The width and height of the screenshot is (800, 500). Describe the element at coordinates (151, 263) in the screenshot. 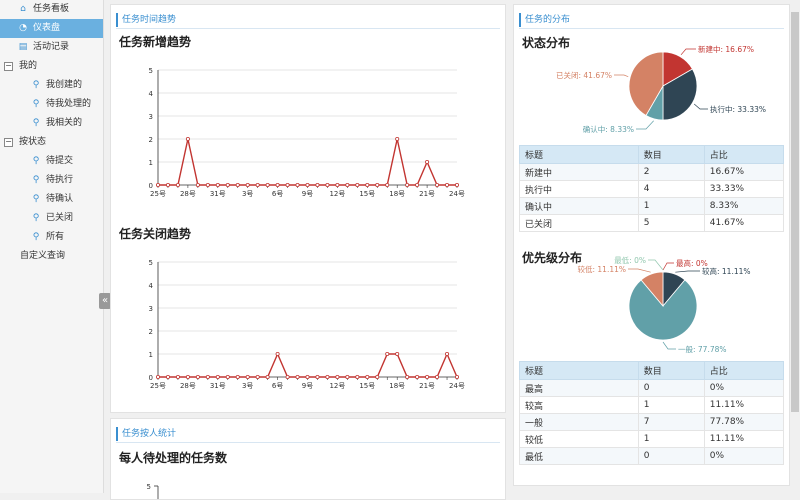

I see `y-tick-label: 5` at that location.